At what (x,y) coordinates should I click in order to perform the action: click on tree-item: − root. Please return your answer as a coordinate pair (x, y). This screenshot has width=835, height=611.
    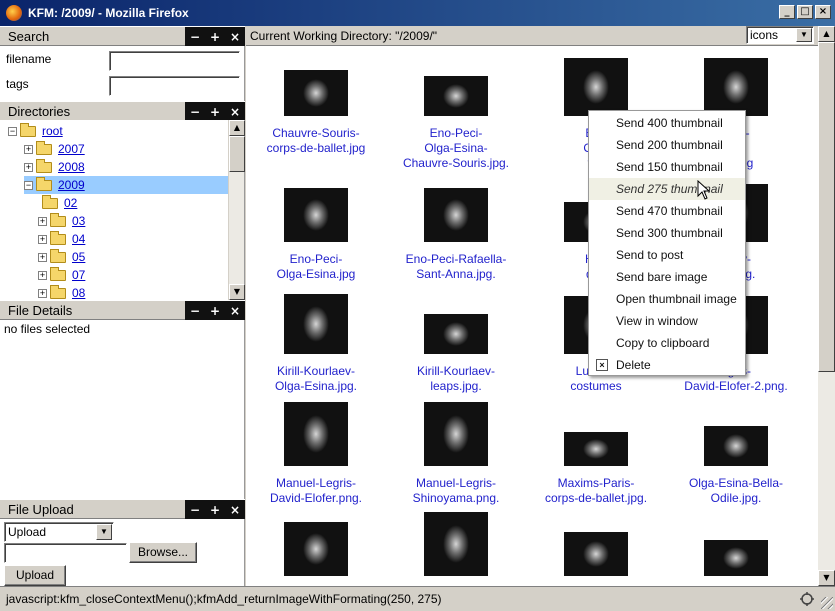
    Looking at the image, I should click on (36, 131).